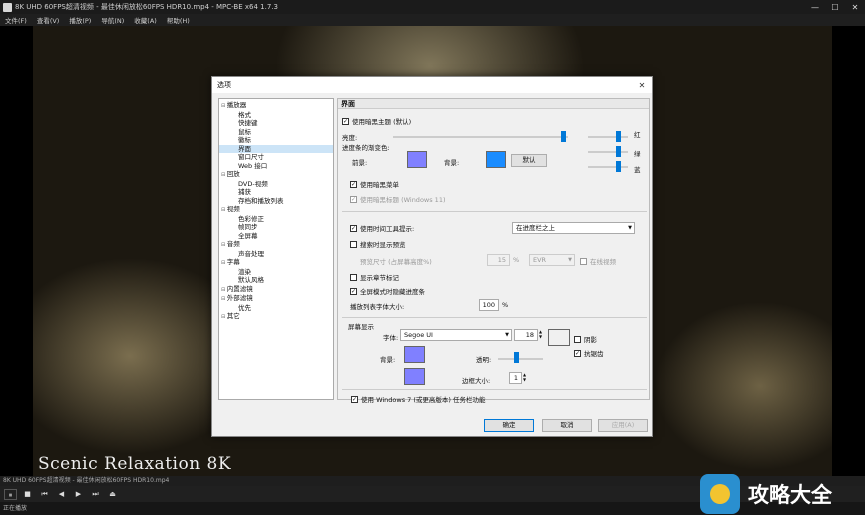 The width and height of the screenshot is (865, 515). I want to click on time-position-select: 在进度栏之上 ▼, so click(573, 228).